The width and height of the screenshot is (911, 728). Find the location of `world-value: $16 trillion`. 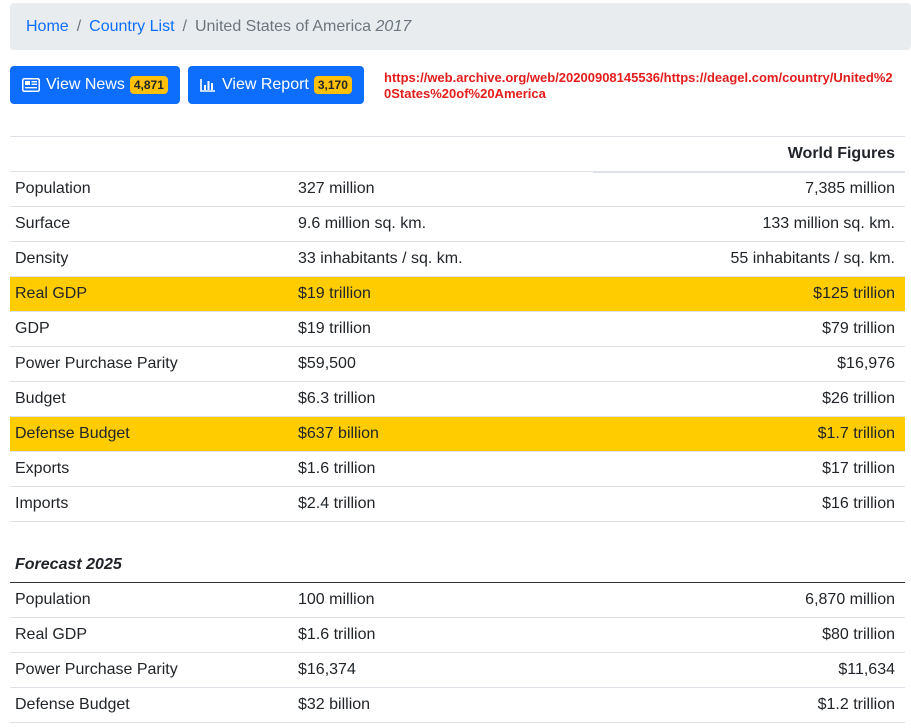

world-value: $16 trillion is located at coordinates (749, 504).